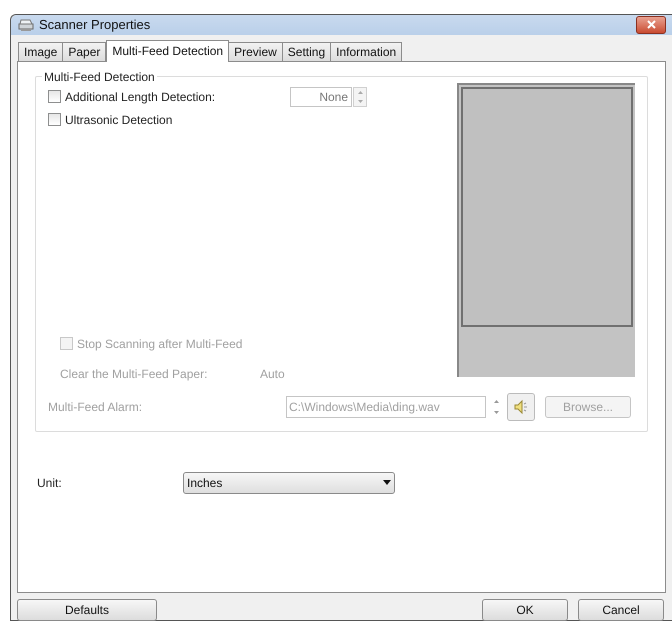  I want to click on checkbox-label: Ultrasonic Detection, so click(118, 120).